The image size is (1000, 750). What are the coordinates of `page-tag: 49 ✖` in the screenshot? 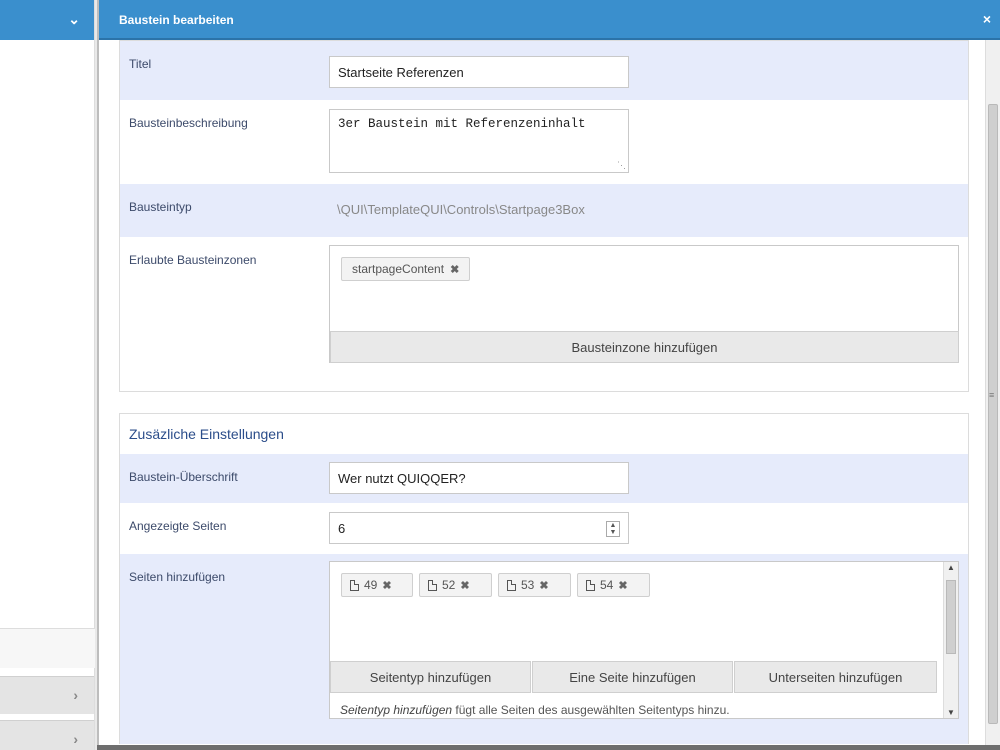 It's located at (377, 585).